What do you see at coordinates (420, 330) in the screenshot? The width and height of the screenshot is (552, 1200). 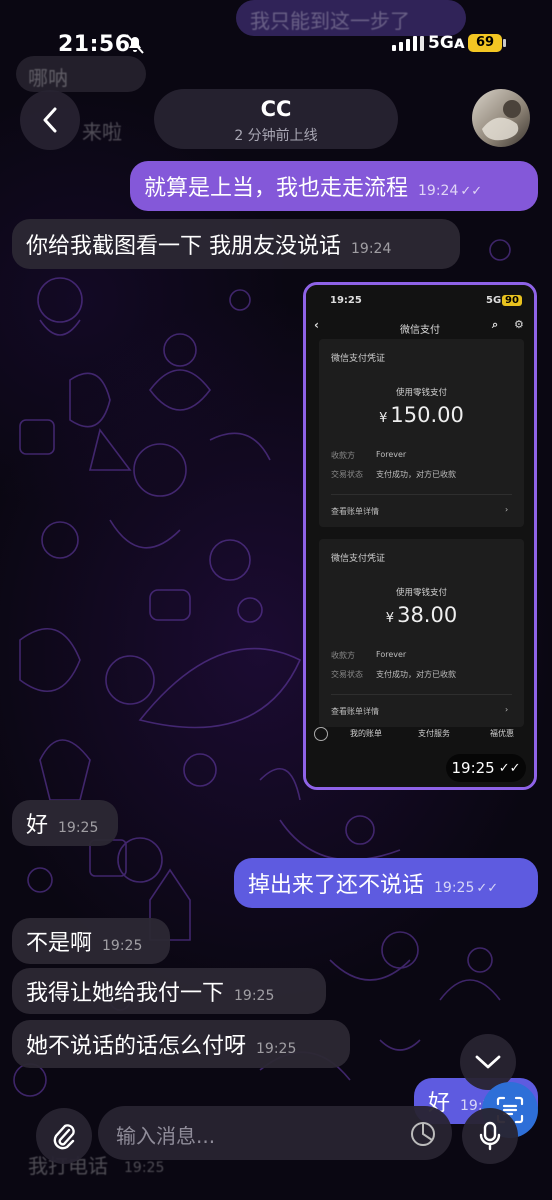 I see `shot-title: 微信支付` at bounding box center [420, 330].